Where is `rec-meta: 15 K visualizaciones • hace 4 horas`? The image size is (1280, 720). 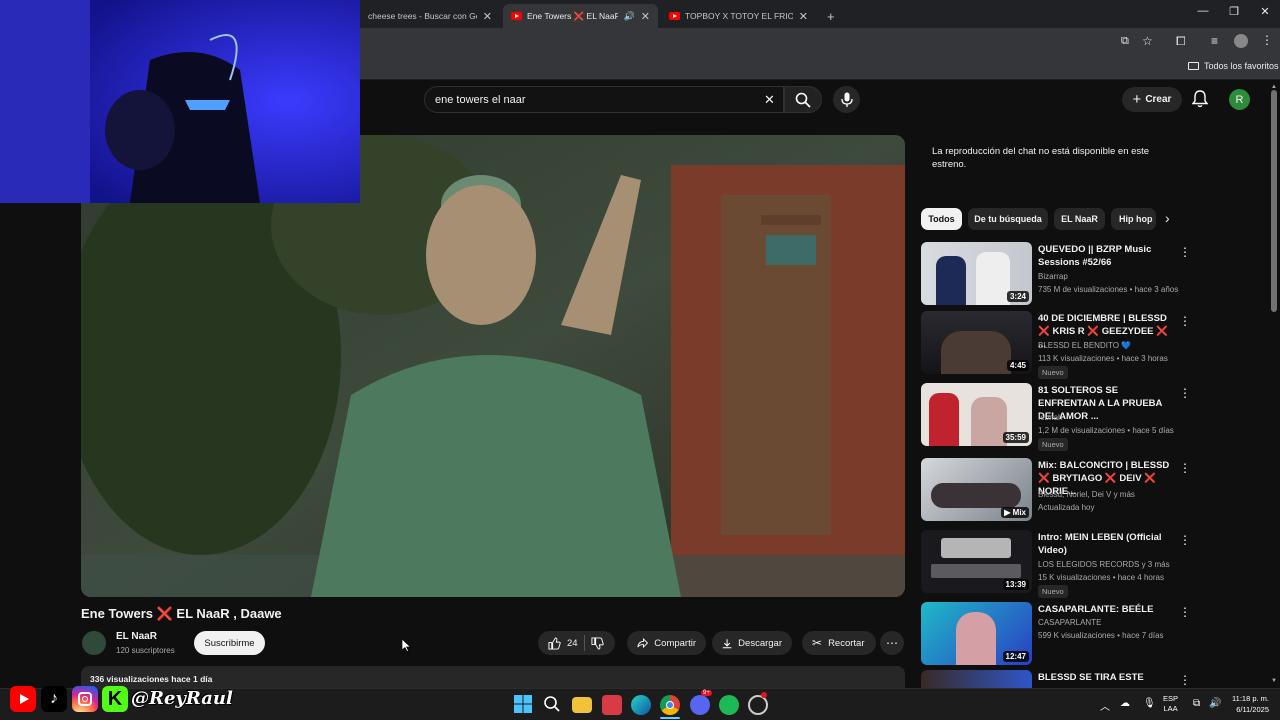 rec-meta: 15 K visualizaciones • hace 4 horas is located at coordinates (1101, 577).